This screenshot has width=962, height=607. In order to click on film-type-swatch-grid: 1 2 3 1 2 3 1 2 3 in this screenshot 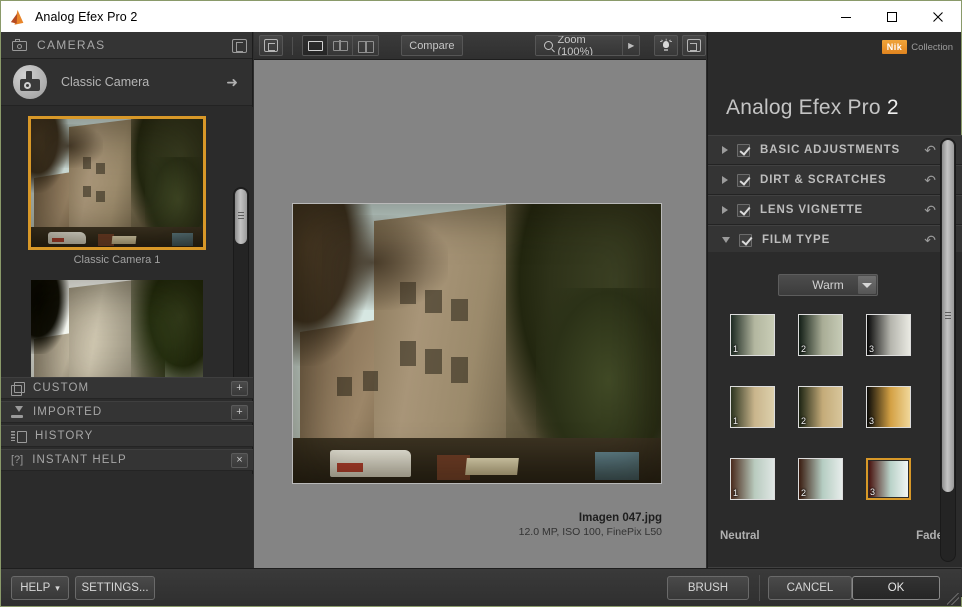, I will do `click(820, 408)`.